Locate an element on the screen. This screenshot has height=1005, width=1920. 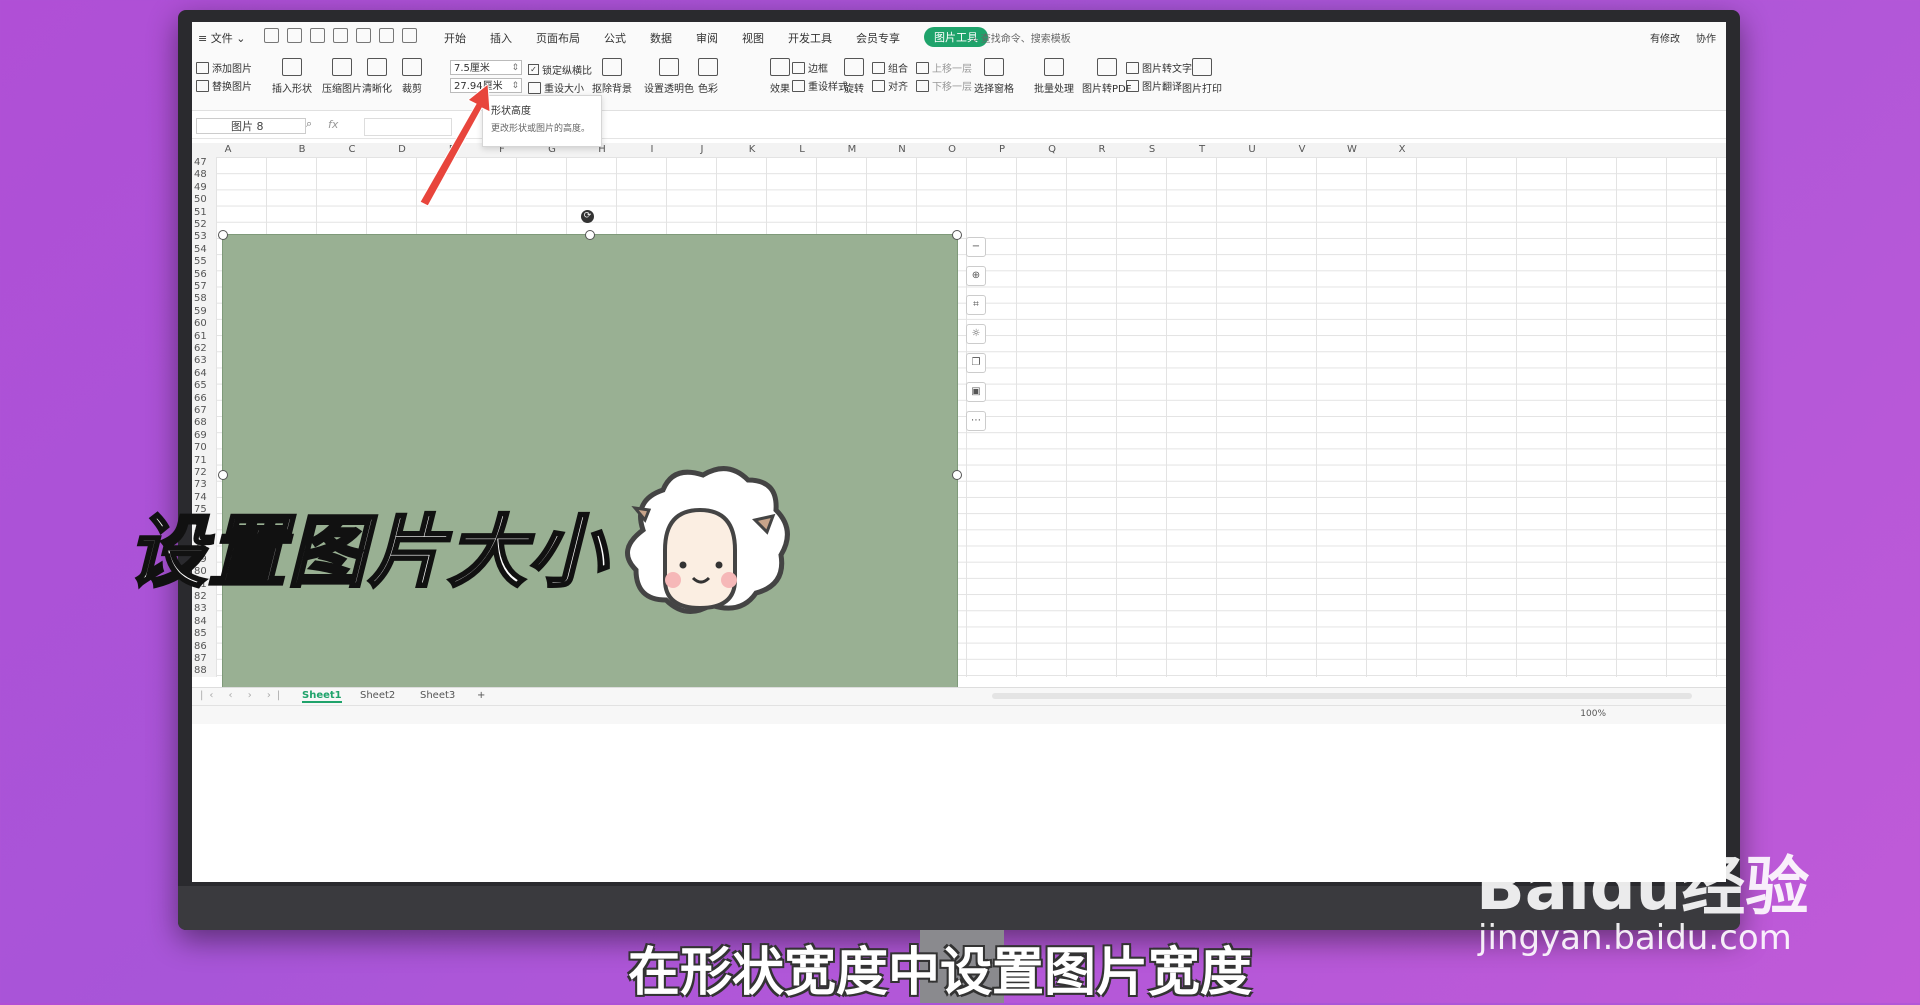
baidu-watermark-logo: Baidu经验 is located at coordinates (1643, 888).